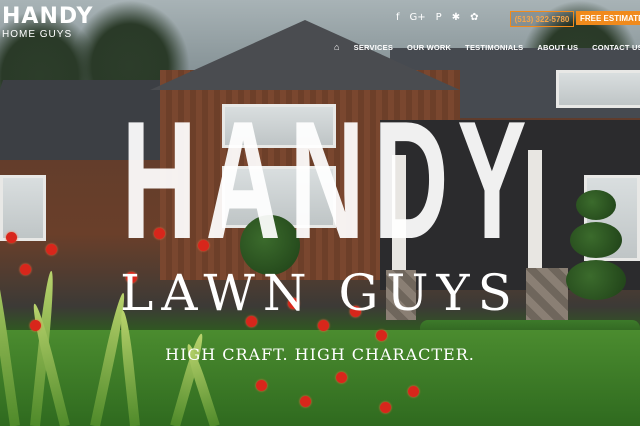 This screenshot has height=426, width=640. I want to click on hero-tagline: HIGH CRAFT. HIGH CHARACTER., so click(320, 354).